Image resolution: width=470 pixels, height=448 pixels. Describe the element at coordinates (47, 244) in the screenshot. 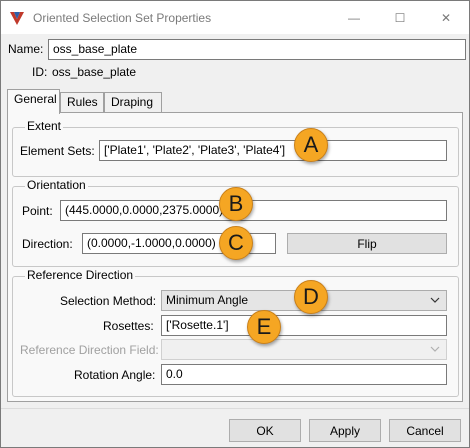

I see `direction-label: Direction:` at that location.